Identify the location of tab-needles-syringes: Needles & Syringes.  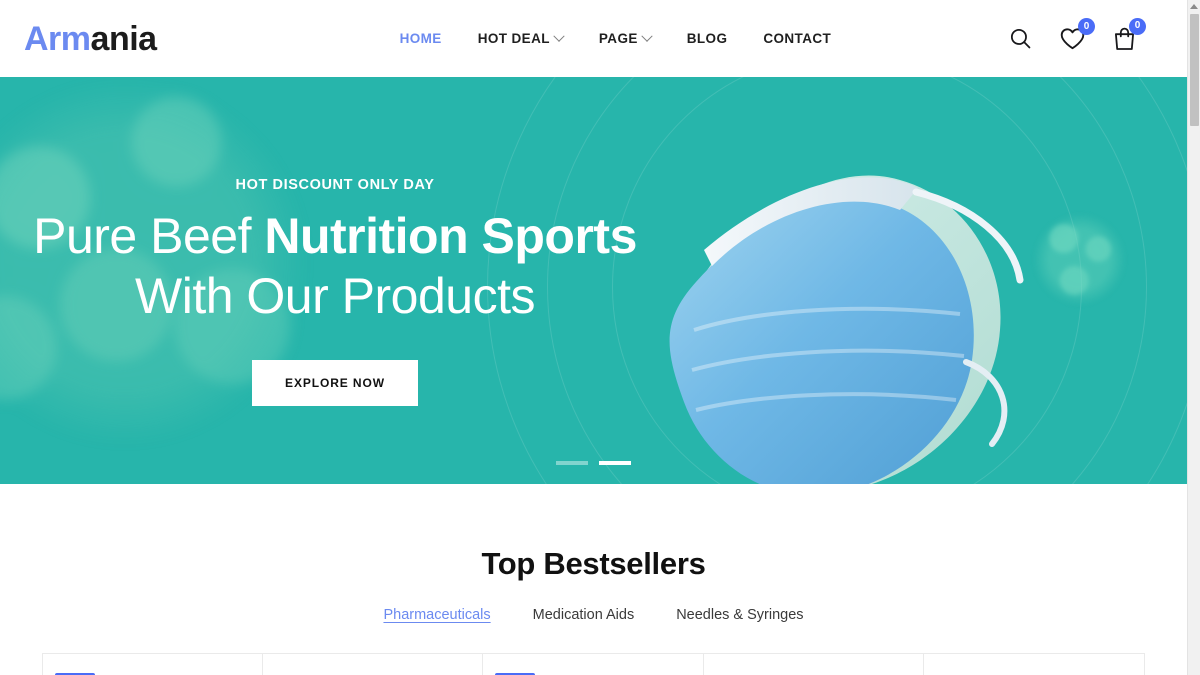
(739, 616).